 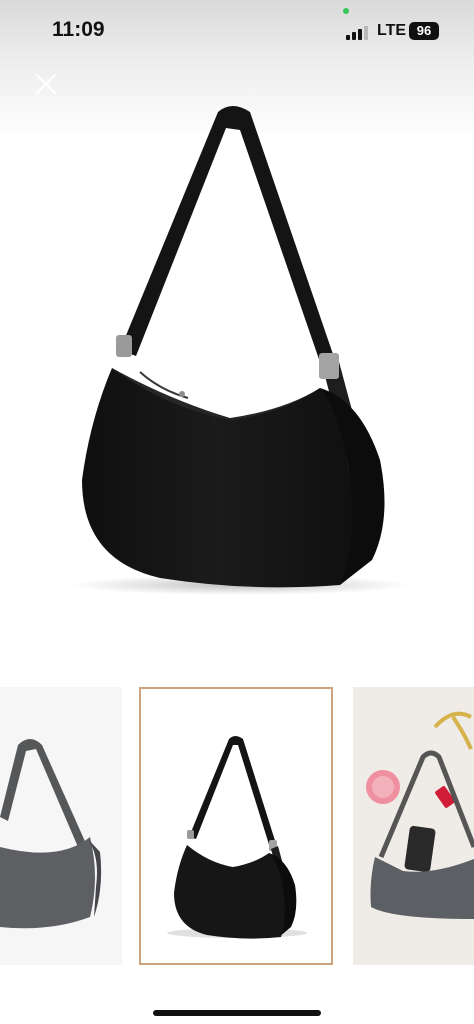 I want to click on thumbnail-2-image, so click(x=237, y=837).